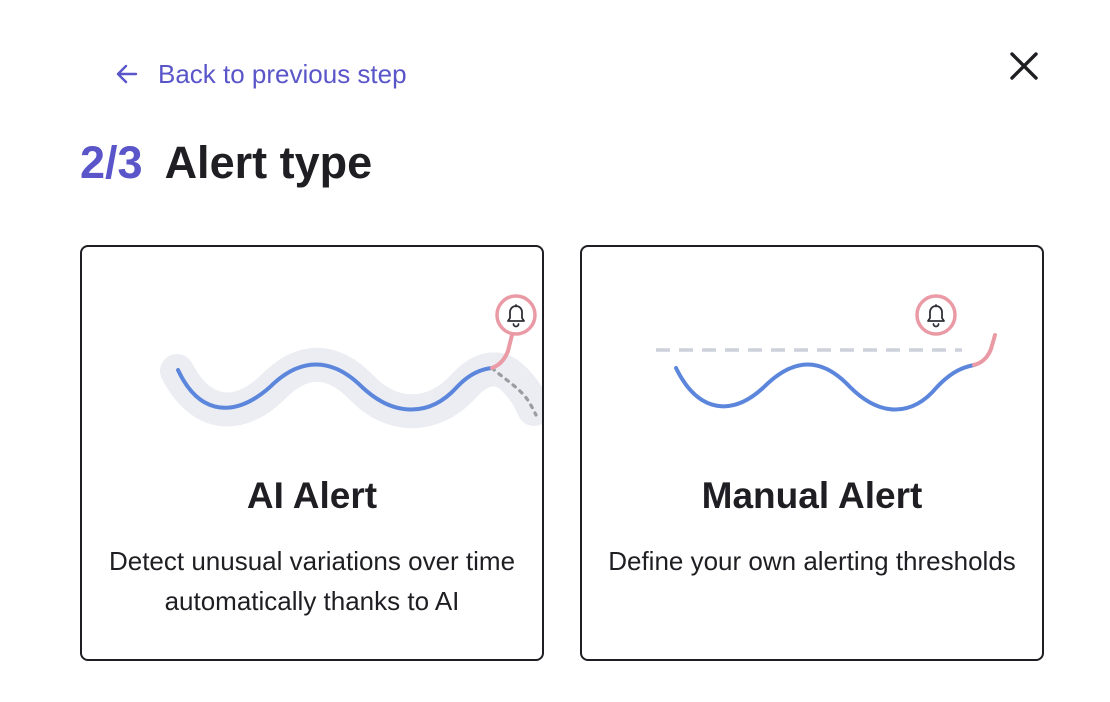 Image resolution: width=1110 pixels, height=702 pixels. Describe the element at coordinates (812, 561) in the screenshot. I see `manual-alert-description: Define your own alerting thresholds` at that location.